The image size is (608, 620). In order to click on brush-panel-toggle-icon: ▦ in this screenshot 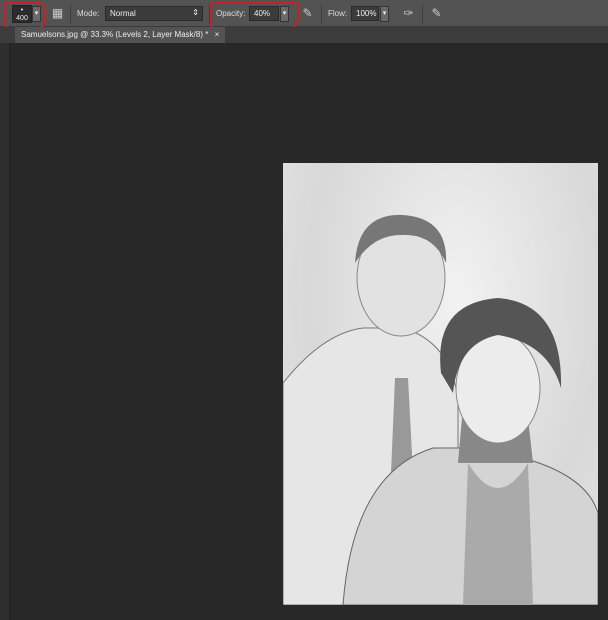, I will do `click(57, 13)`.